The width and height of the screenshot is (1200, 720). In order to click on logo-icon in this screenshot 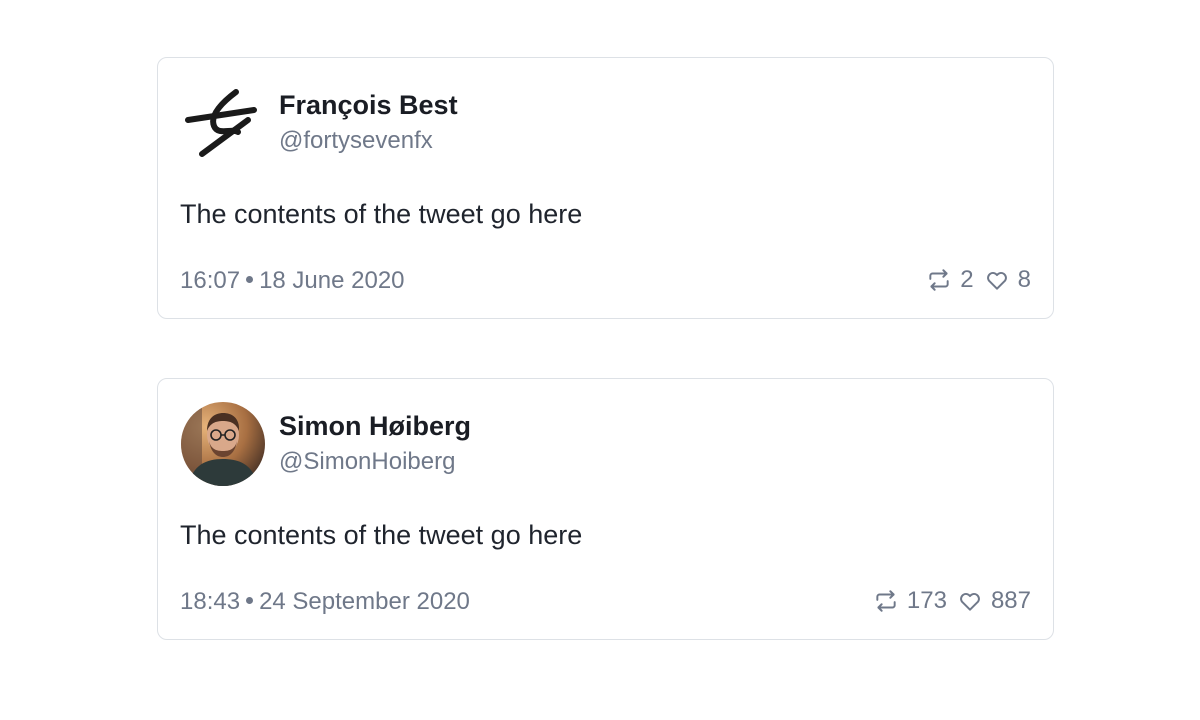, I will do `click(221, 123)`.